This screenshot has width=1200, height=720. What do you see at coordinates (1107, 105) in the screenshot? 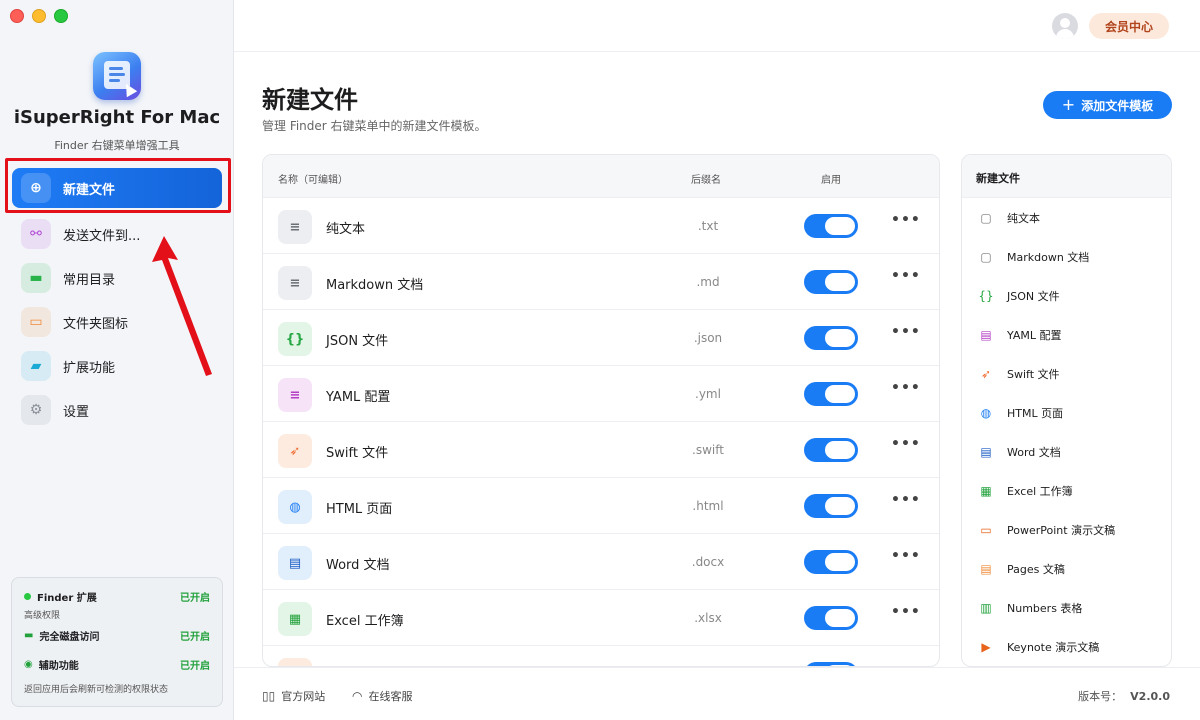
I see `add-template-button: + 添加文件模板` at bounding box center [1107, 105].